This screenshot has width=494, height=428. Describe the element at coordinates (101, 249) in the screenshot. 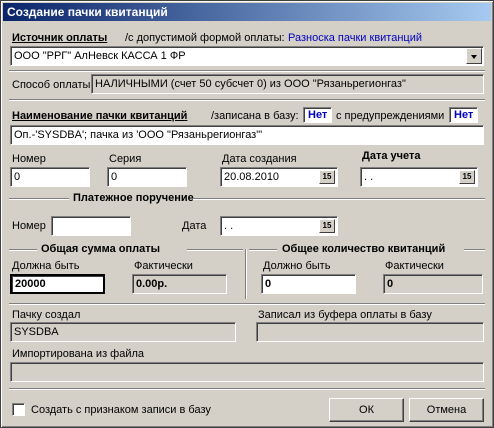

I see `total-sum-title: Общая сумма оплаты` at that location.